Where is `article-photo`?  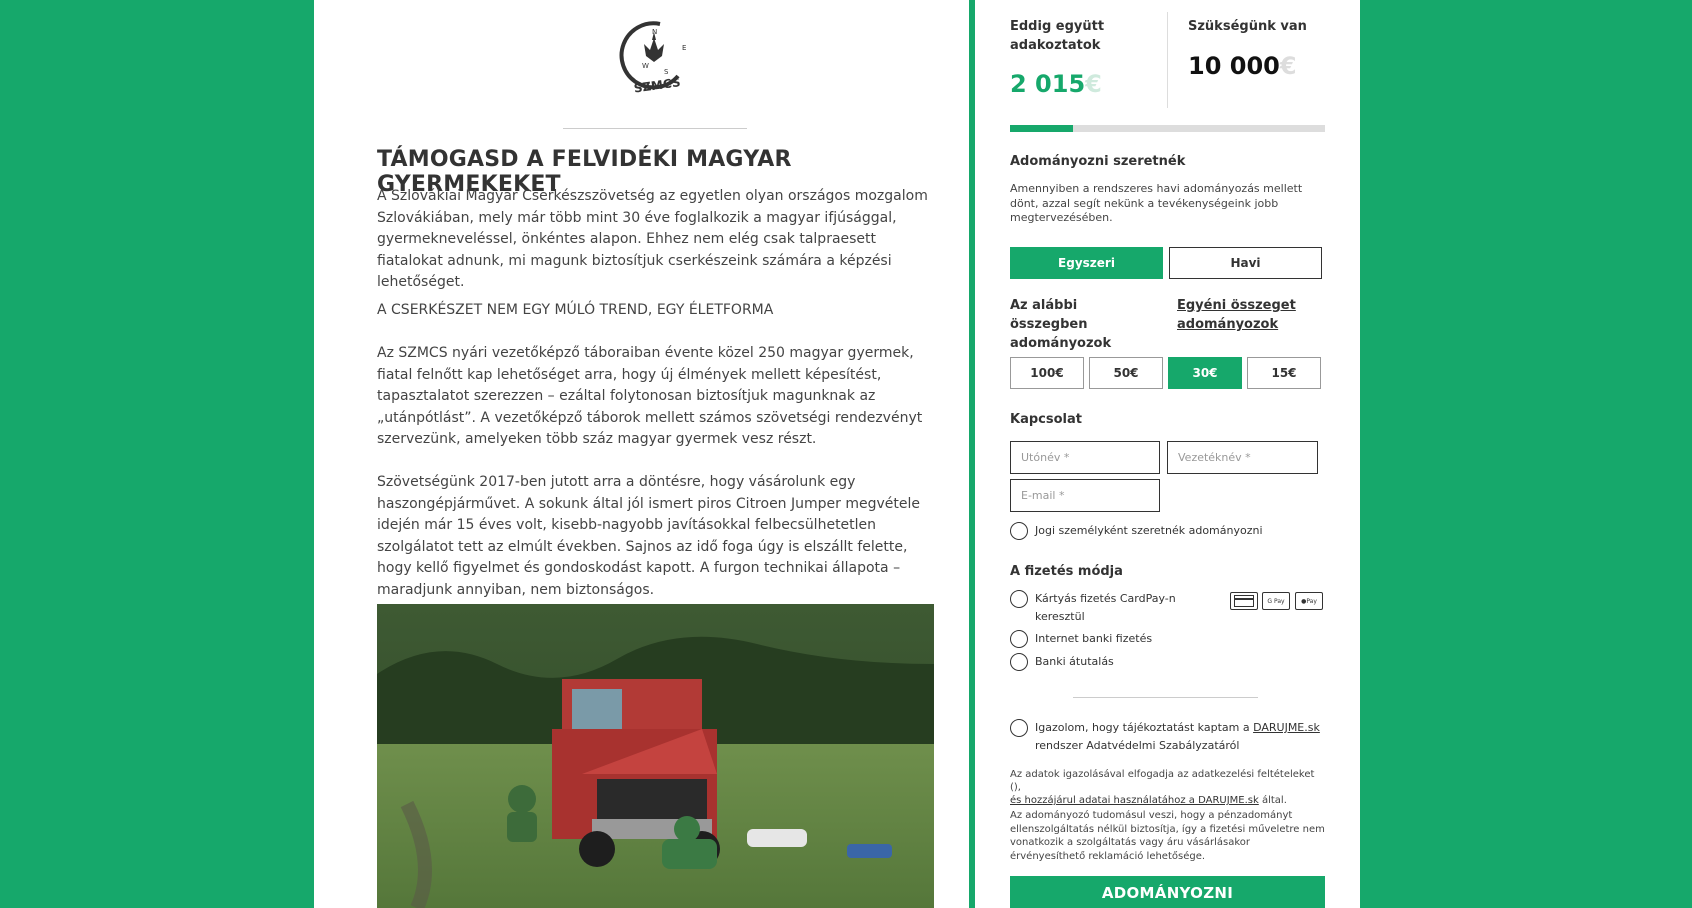
article-photo is located at coordinates (655, 756).